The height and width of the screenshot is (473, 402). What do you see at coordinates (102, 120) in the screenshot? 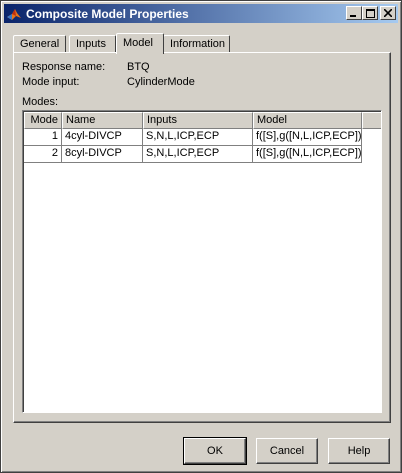
I see `column-header-name: Name` at bounding box center [102, 120].